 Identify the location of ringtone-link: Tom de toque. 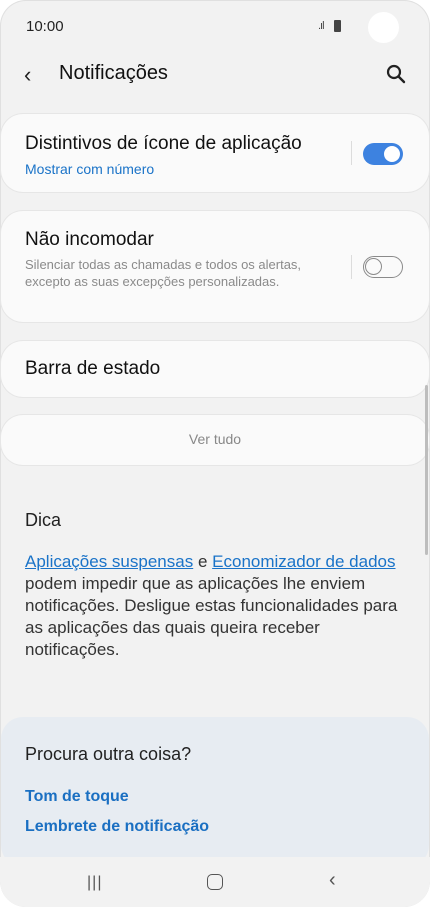
(77, 797).